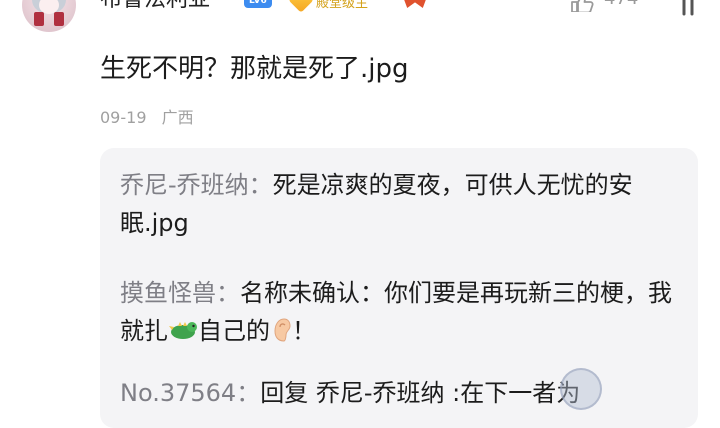 Image resolution: width=720 pixels, height=428 pixels. I want to click on comment-meta: 09-19 广西, so click(147, 116).